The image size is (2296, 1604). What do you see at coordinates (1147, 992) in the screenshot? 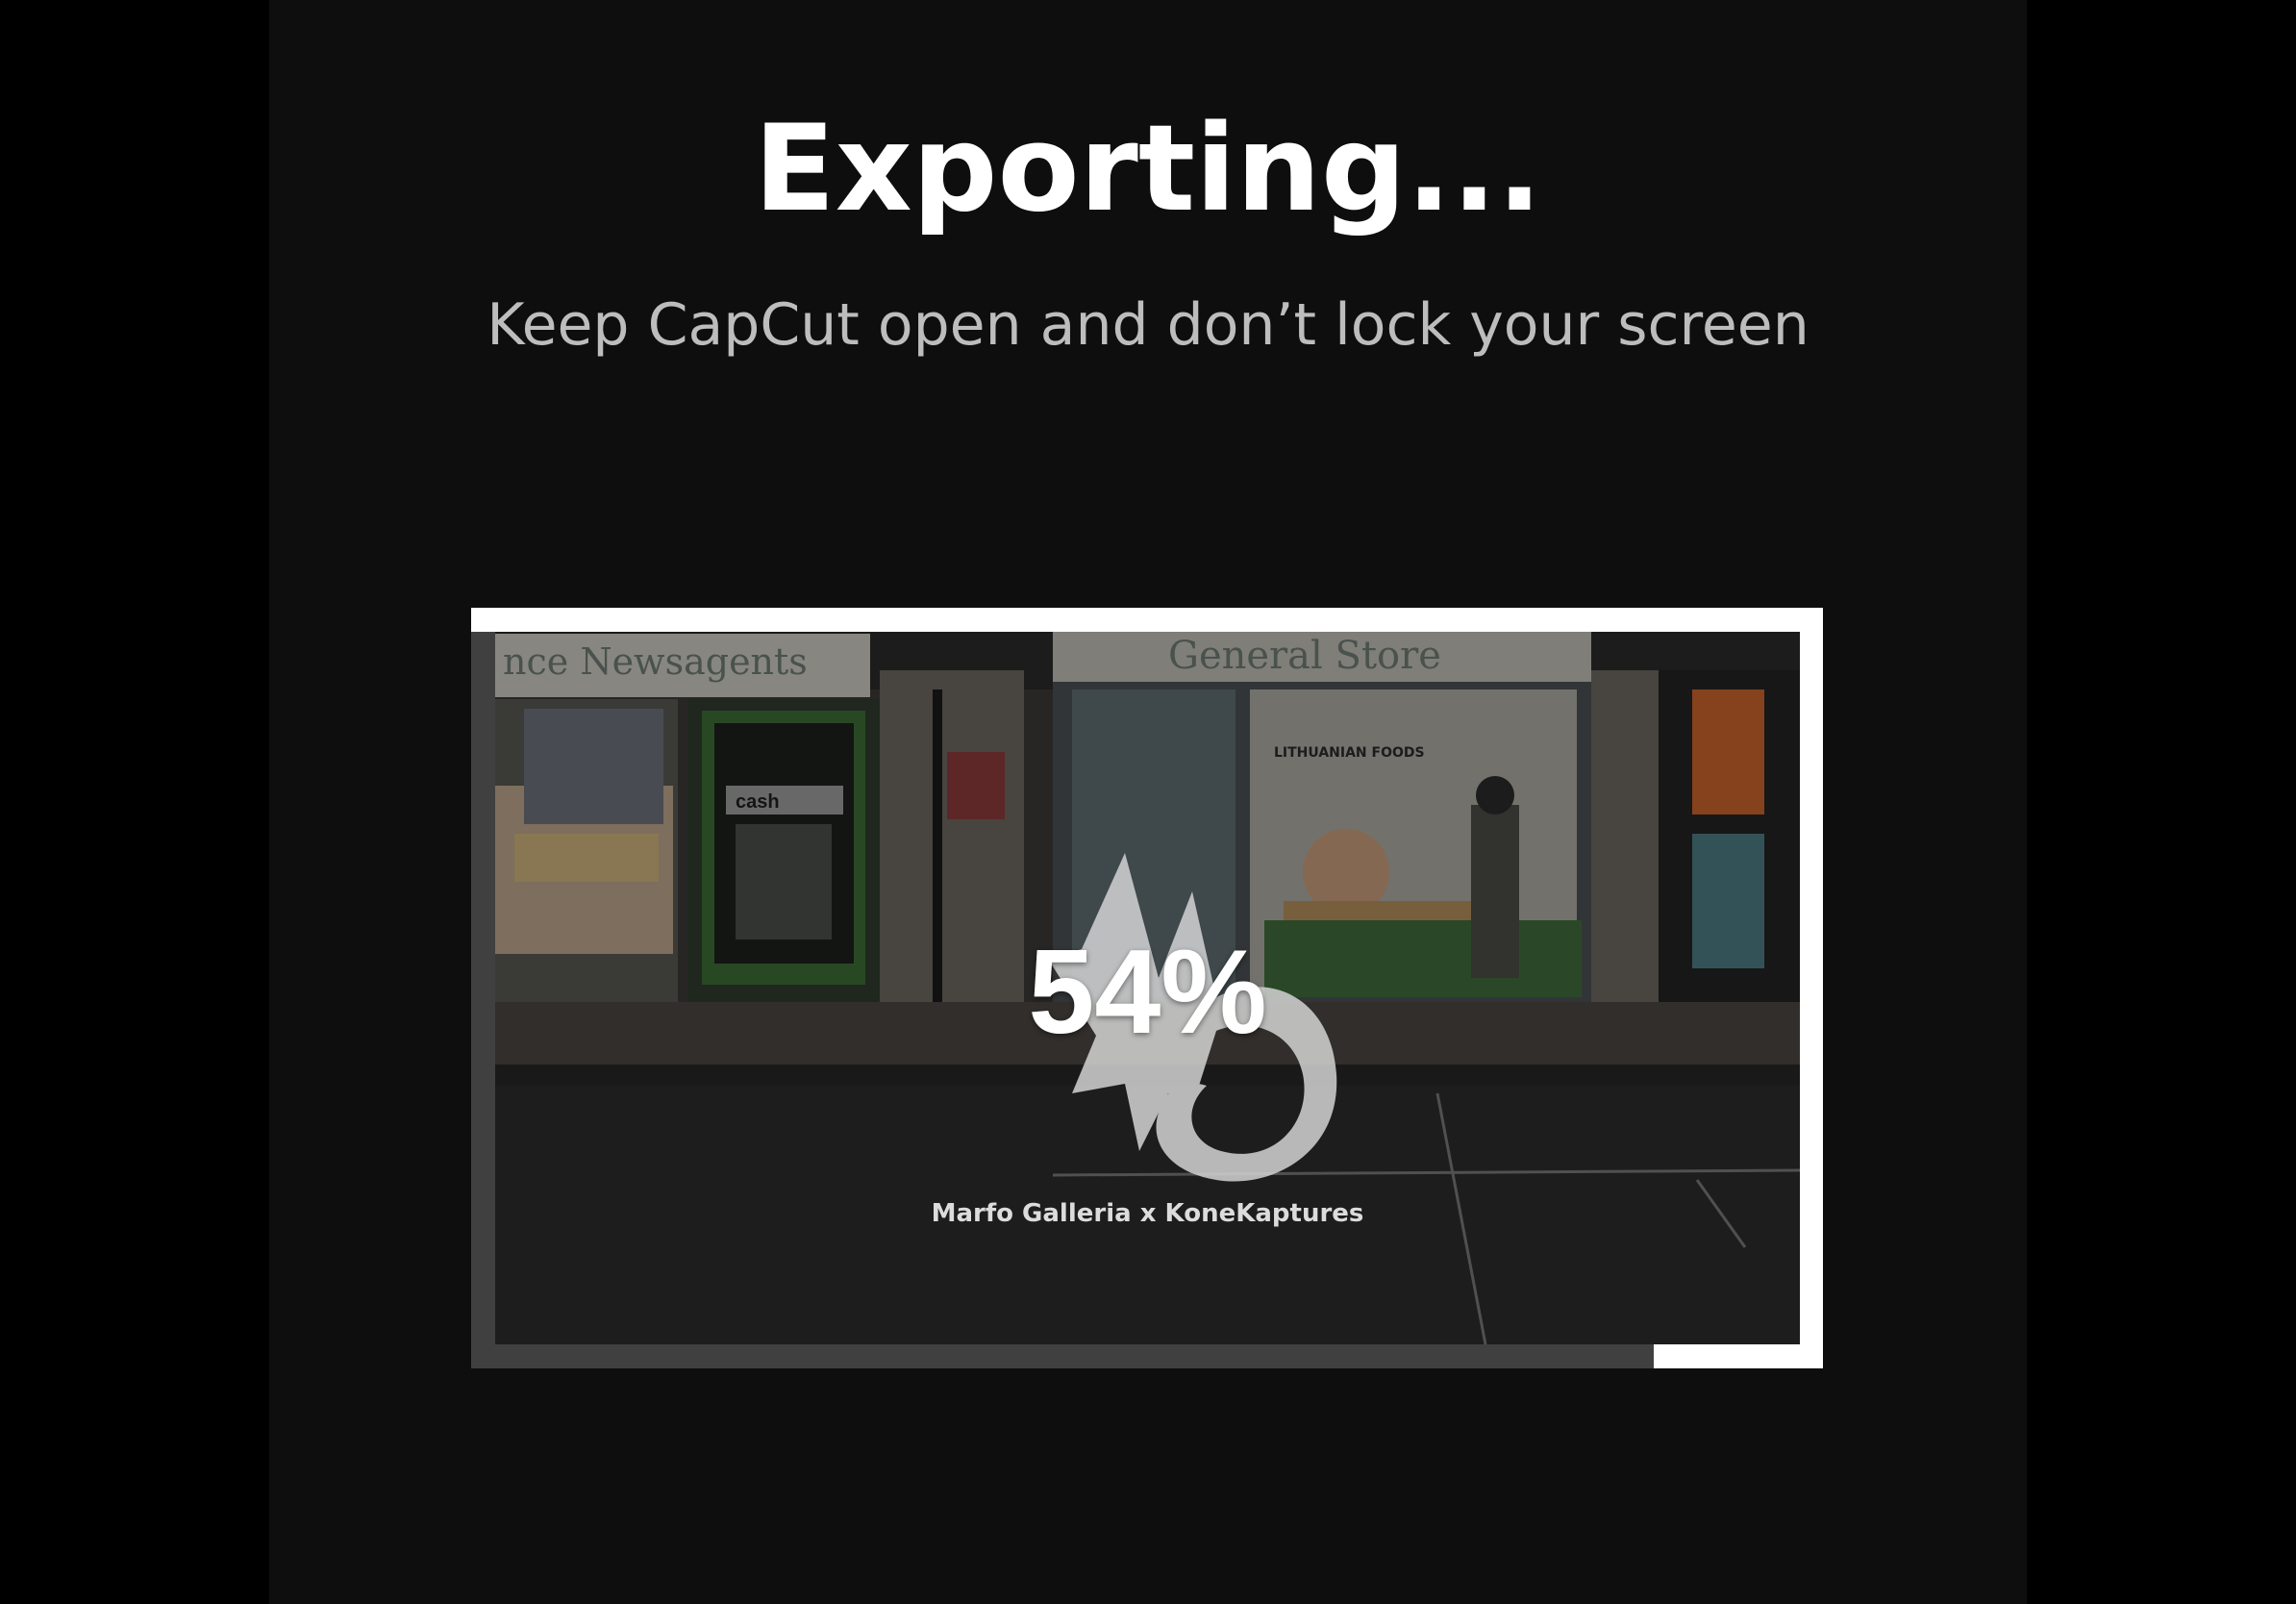
I see `export-percent: 54%` at bounding box center [1147, 992].